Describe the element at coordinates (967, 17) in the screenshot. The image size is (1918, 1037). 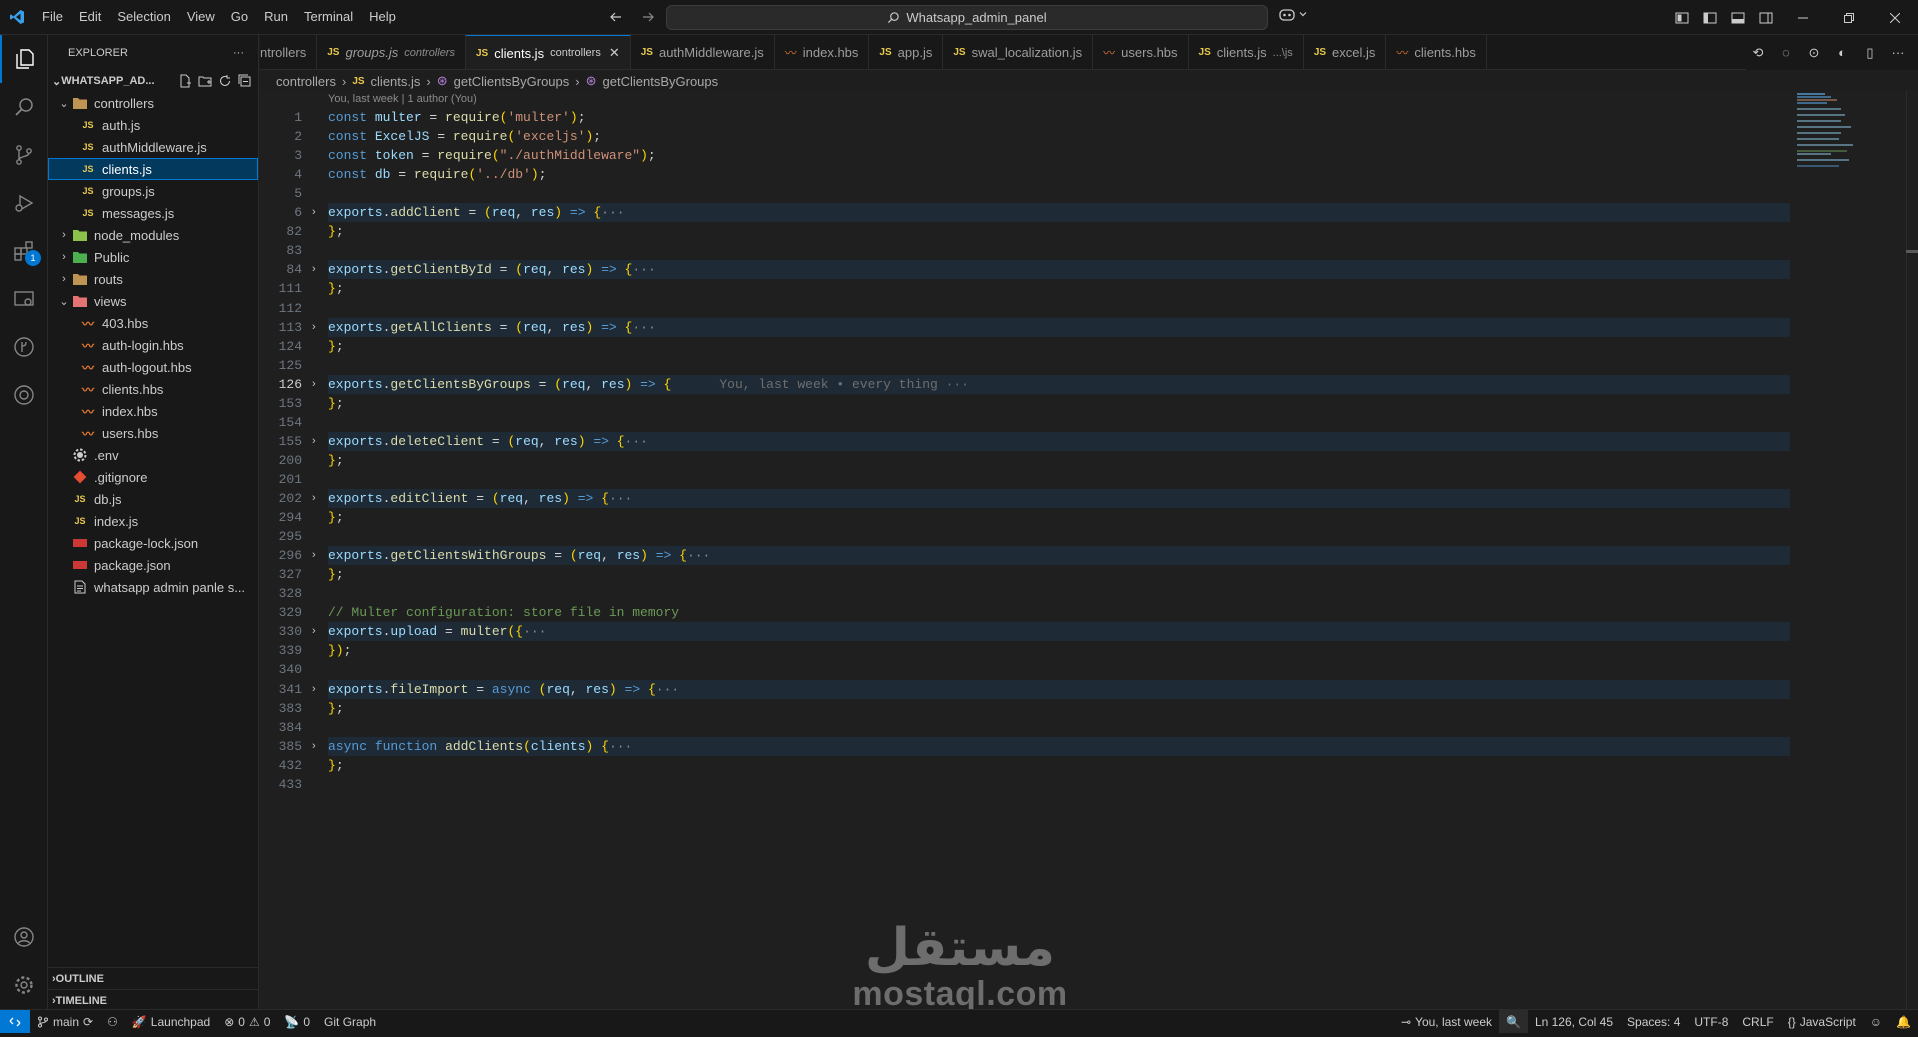
I see `command-center-search: Whatsapp_admin_panel` at that location.